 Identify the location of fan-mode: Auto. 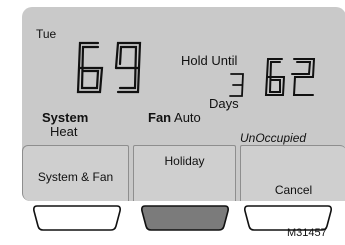
(187, 117).